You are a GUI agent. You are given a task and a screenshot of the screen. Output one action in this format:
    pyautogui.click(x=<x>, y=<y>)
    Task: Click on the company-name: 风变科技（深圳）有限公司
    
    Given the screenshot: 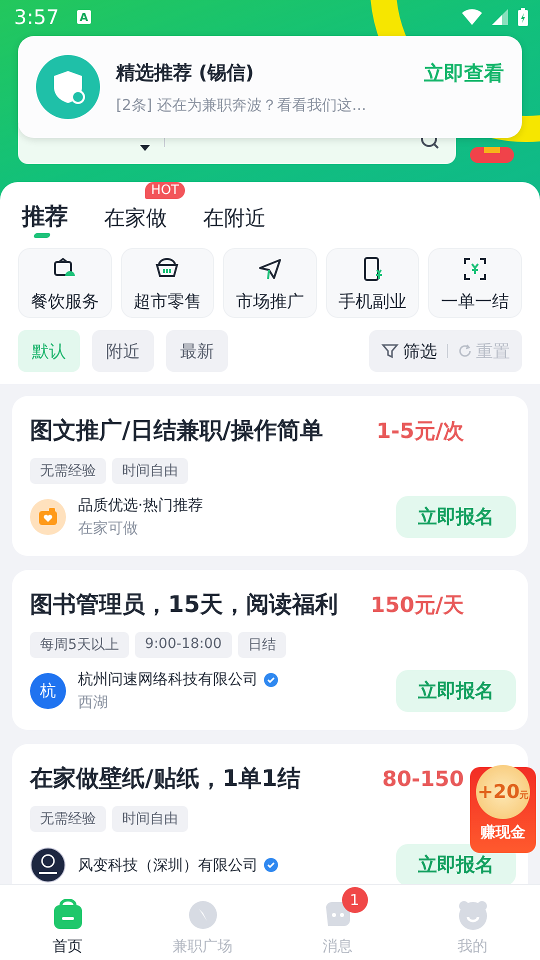 What is the action you would take?
    pyautogui.click(x=168, y=865)
    